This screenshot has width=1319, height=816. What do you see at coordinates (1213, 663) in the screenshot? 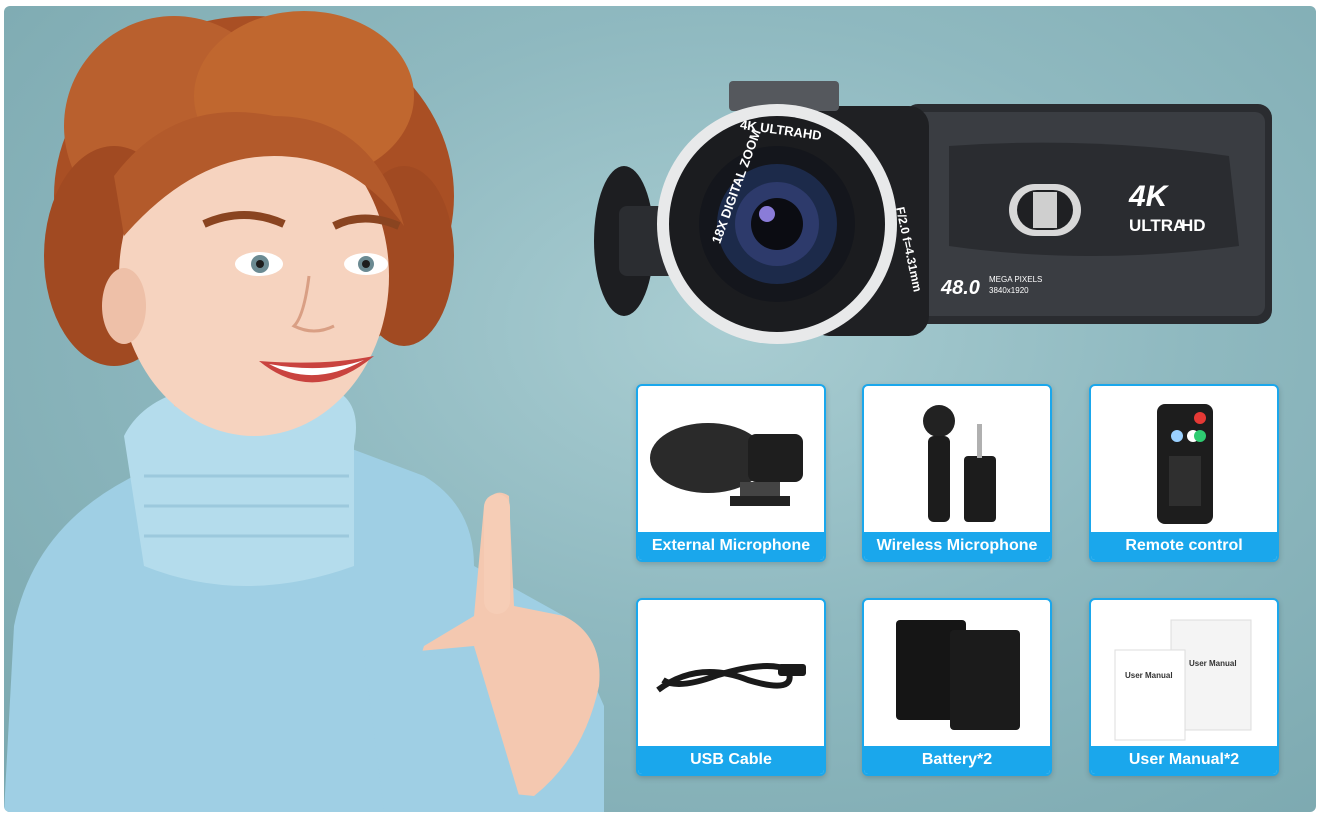
I see `manual-text-back: User Manual` at bounding box center [1213, 663].